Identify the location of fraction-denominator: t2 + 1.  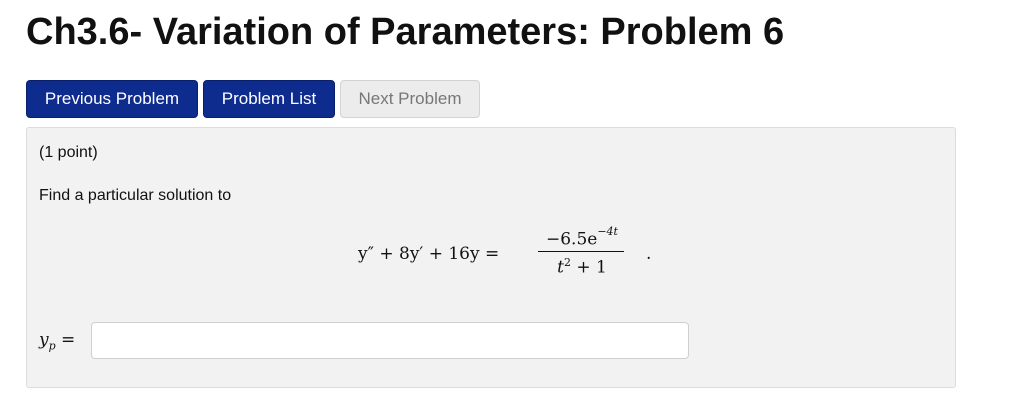
(582, 267).